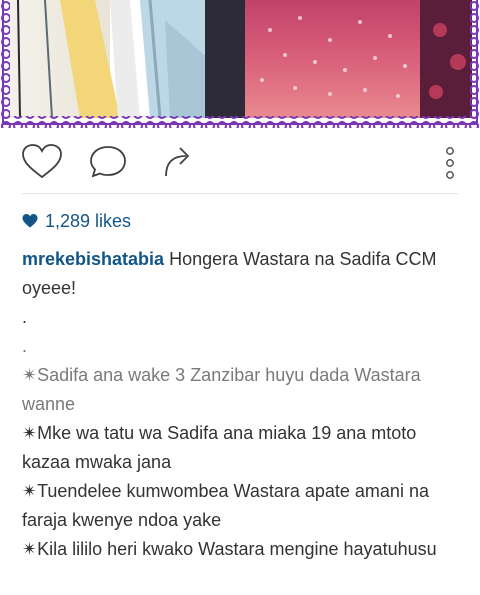  Describe the element at coordinates (240, 193) in the screenshot. I see `divider` at that location.